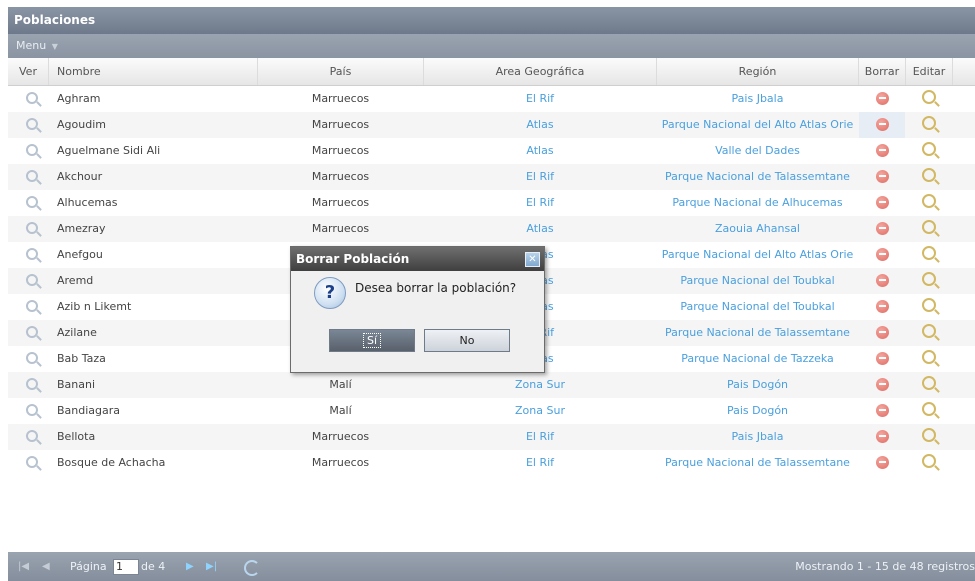 The image size is (975, 581). Describe the element at coordinates (758, 71) in the screenshot. I see `col-region: Región` at that location.